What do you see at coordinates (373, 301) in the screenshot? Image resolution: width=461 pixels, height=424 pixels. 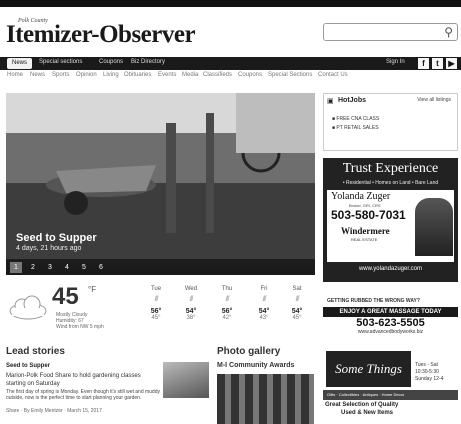 I see `ad-tagline: GETTING RUBBED THE WRONG WAY?` at bounding box center [373, 301].